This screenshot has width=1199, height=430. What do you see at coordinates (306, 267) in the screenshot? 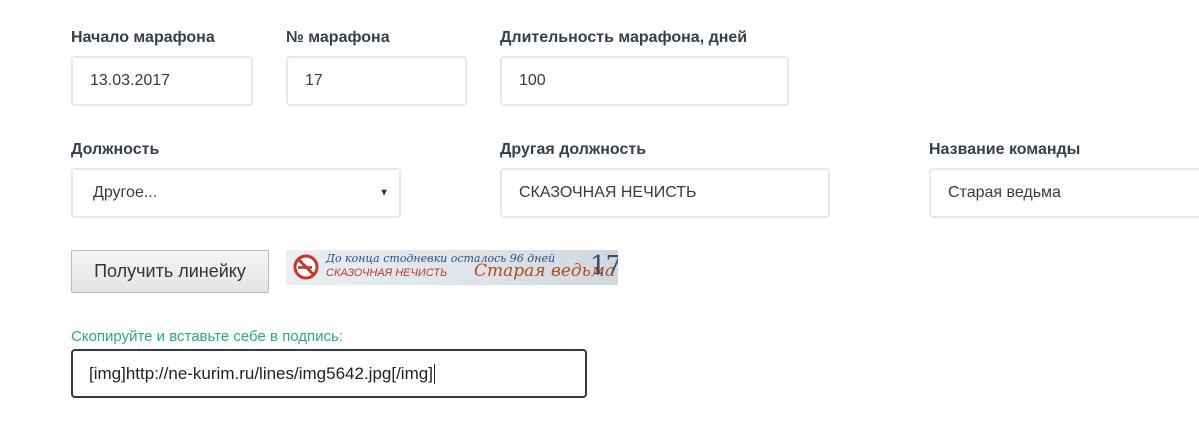
I see `no-smoking-icon` at bounding box center [306, 267].